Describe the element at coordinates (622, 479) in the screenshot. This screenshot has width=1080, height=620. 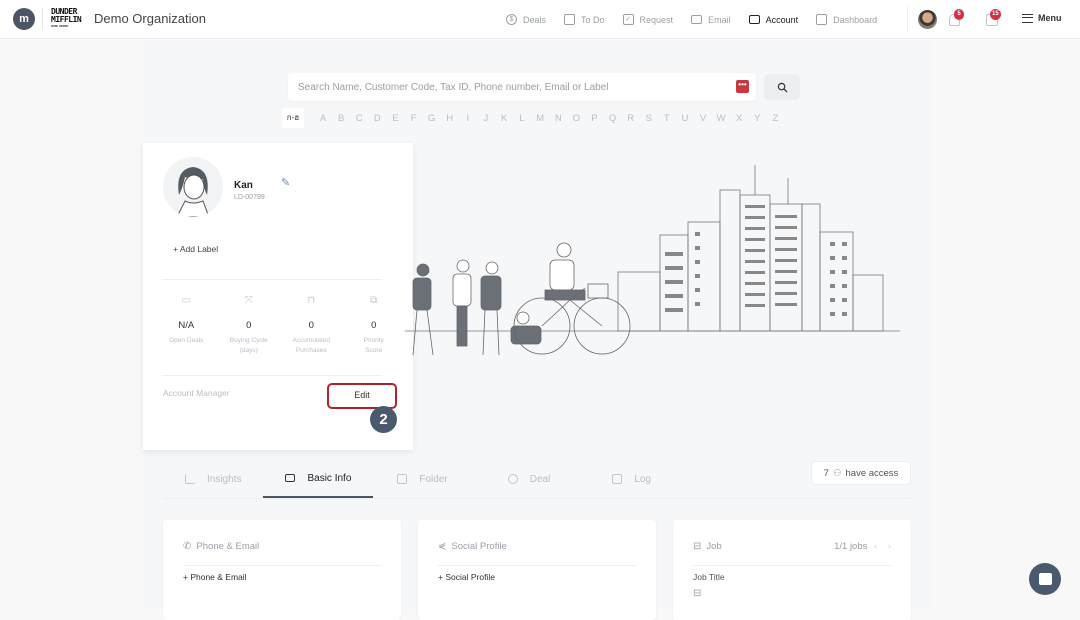
I see `tab-log: Log` at that location.